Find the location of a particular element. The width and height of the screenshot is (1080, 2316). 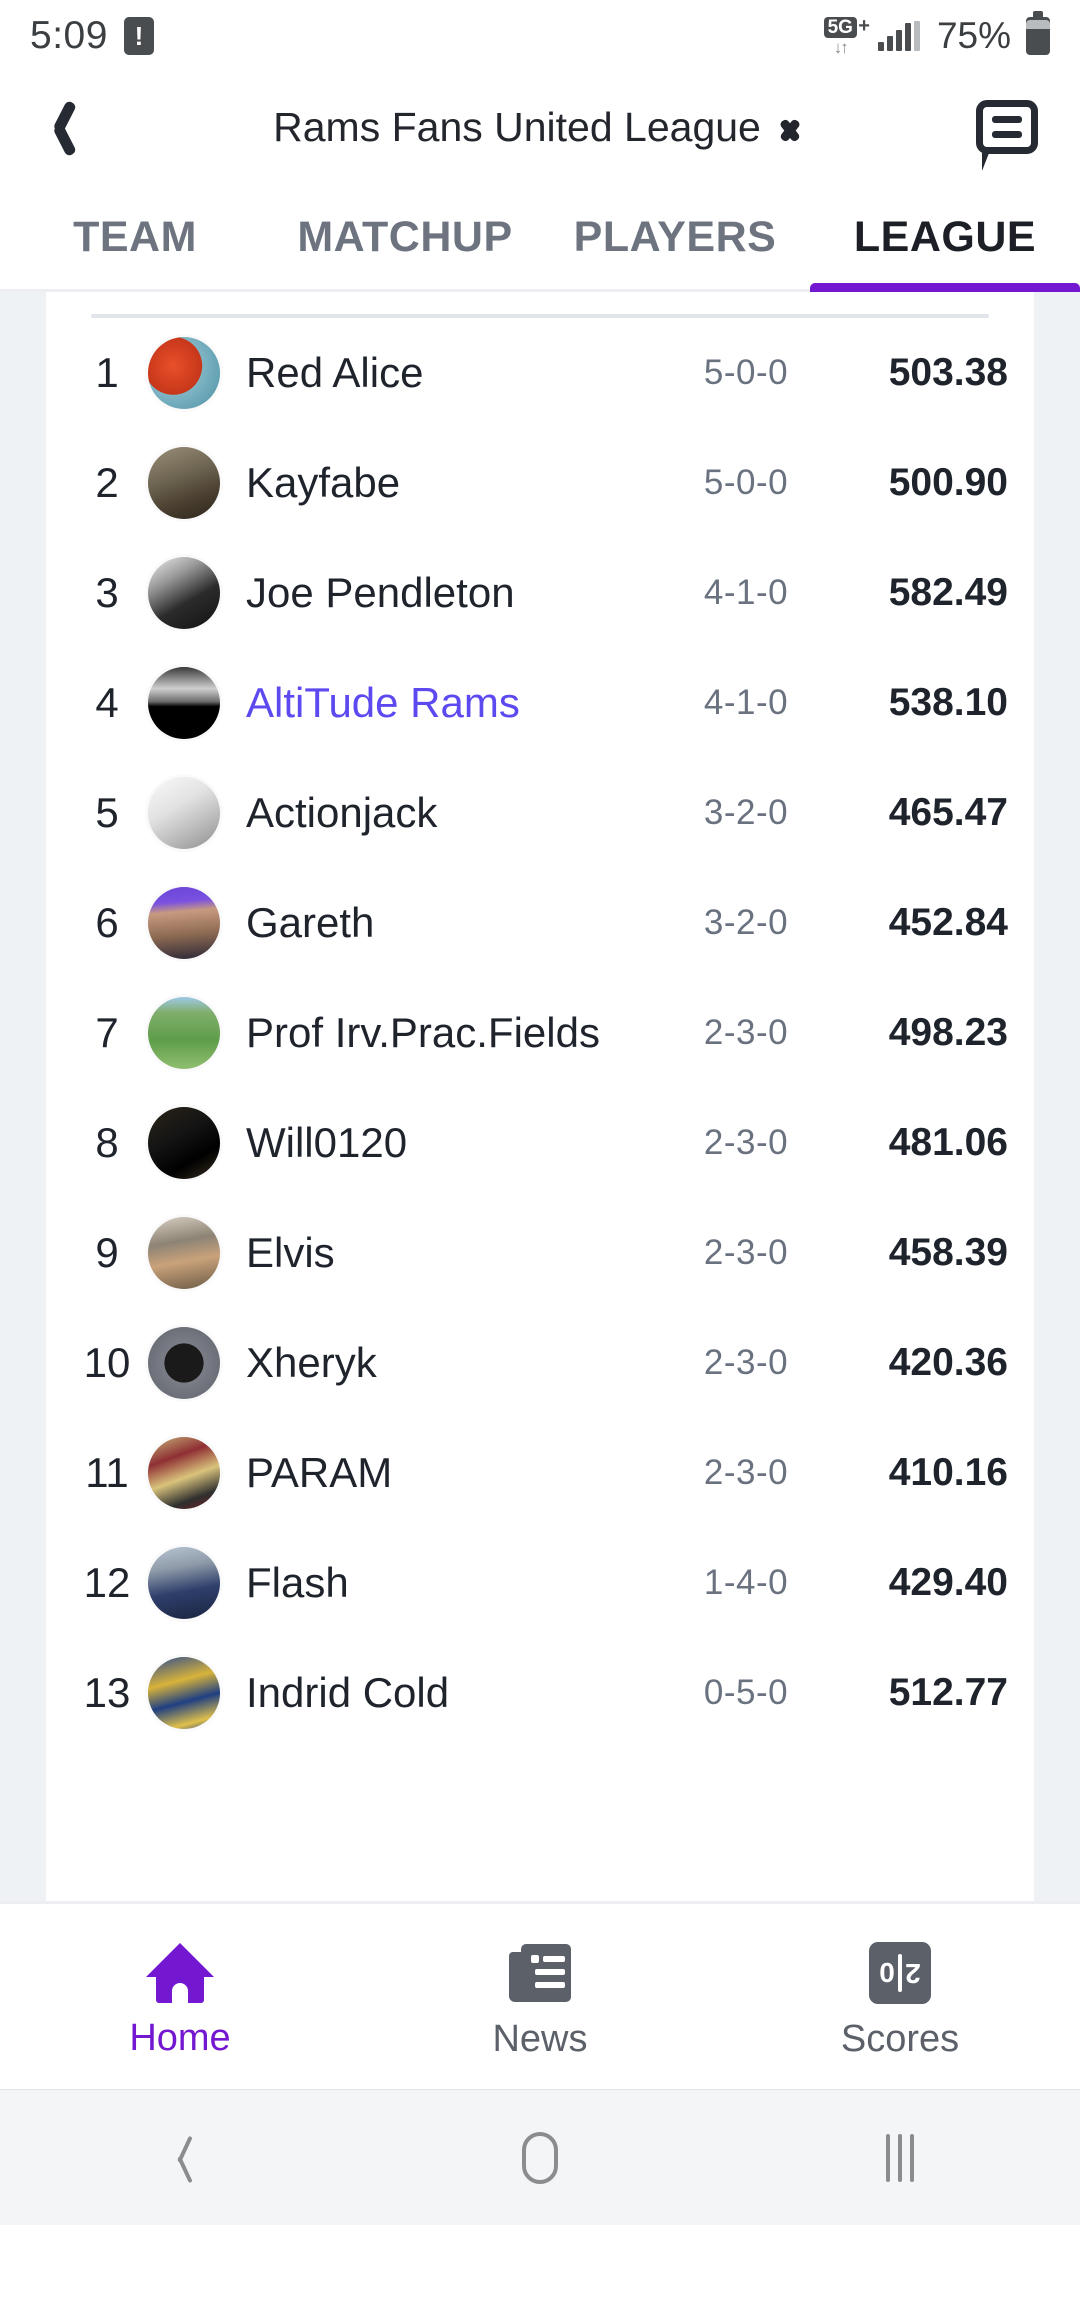

system-back-button is located at coordinates (180, 2158).